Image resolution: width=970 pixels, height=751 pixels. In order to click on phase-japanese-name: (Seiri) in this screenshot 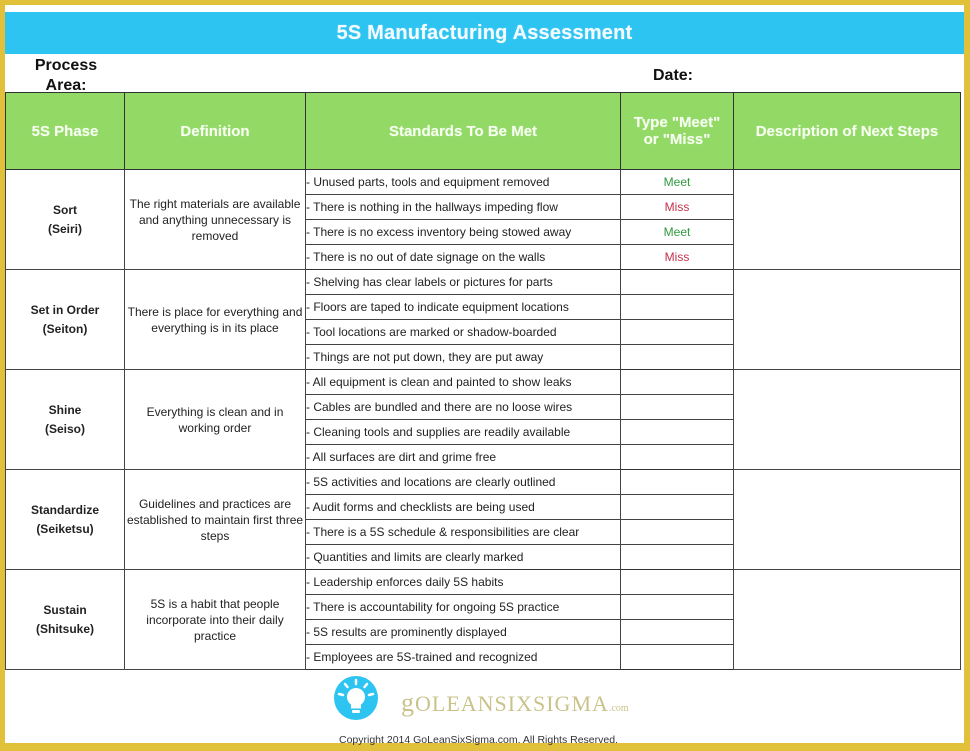, I will do `click(64, 228)`.